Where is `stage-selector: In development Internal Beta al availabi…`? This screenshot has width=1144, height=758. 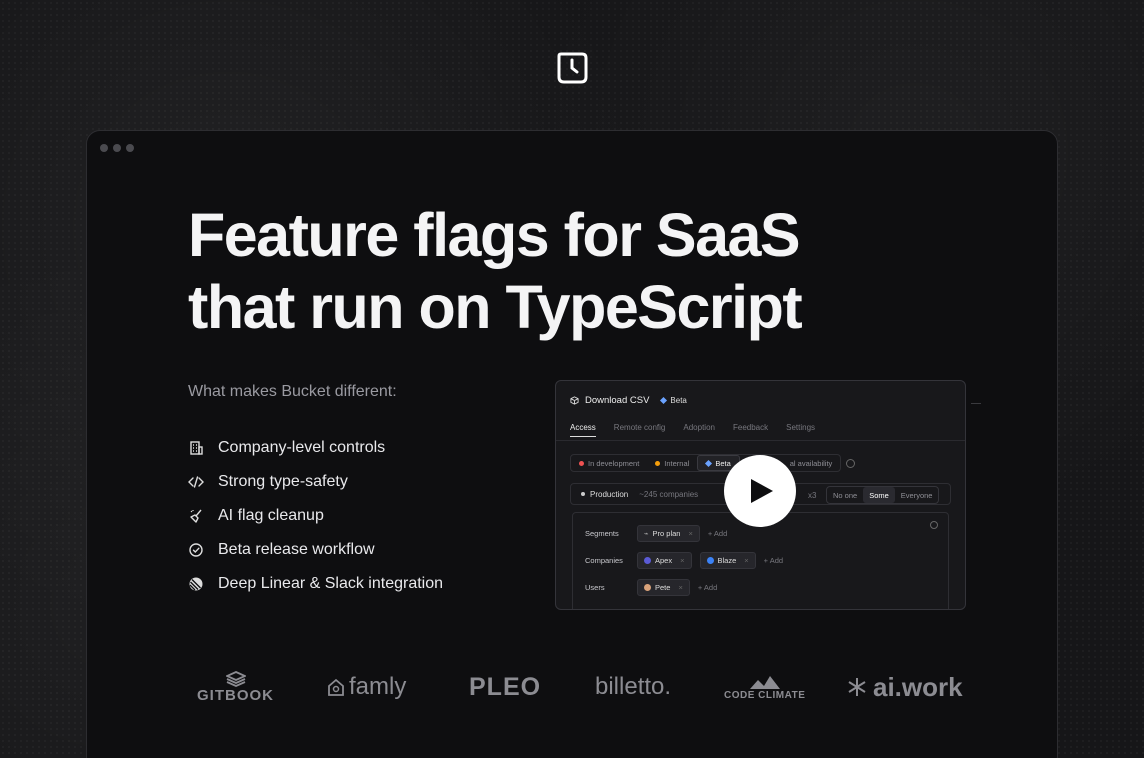
stage-selector: In development Internal Beta al availabi… is located at coordinates (706, 463).